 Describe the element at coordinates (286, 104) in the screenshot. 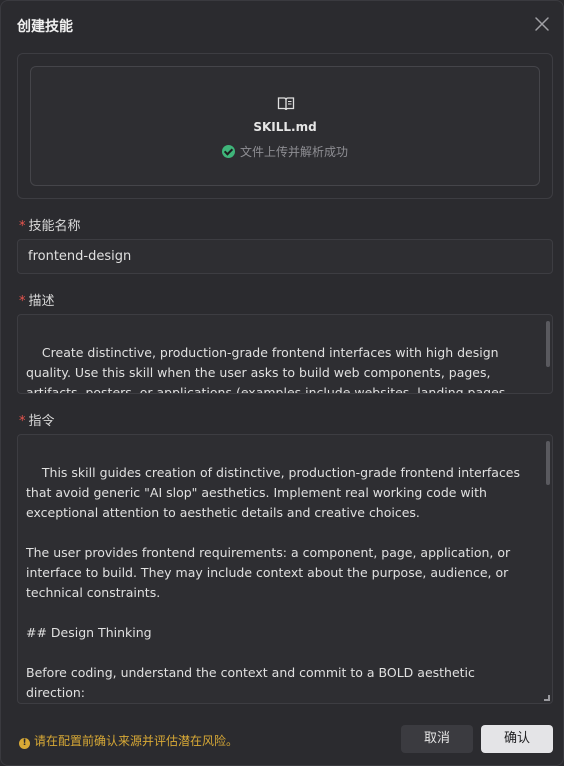

I see `book-icon` at that location.